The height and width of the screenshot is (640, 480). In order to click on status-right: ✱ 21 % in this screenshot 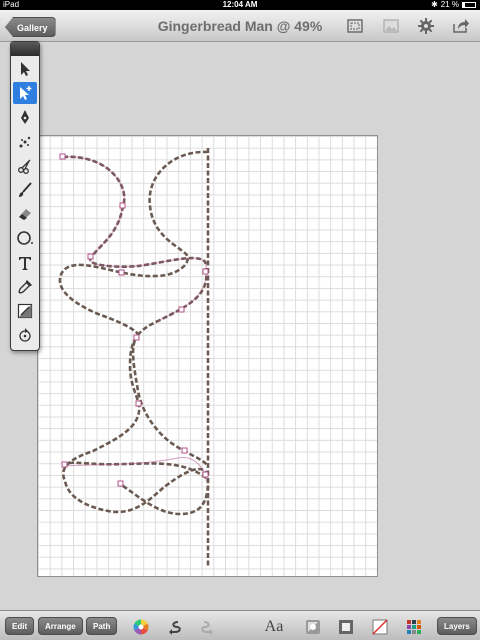, I will do `click(453, 5)`.